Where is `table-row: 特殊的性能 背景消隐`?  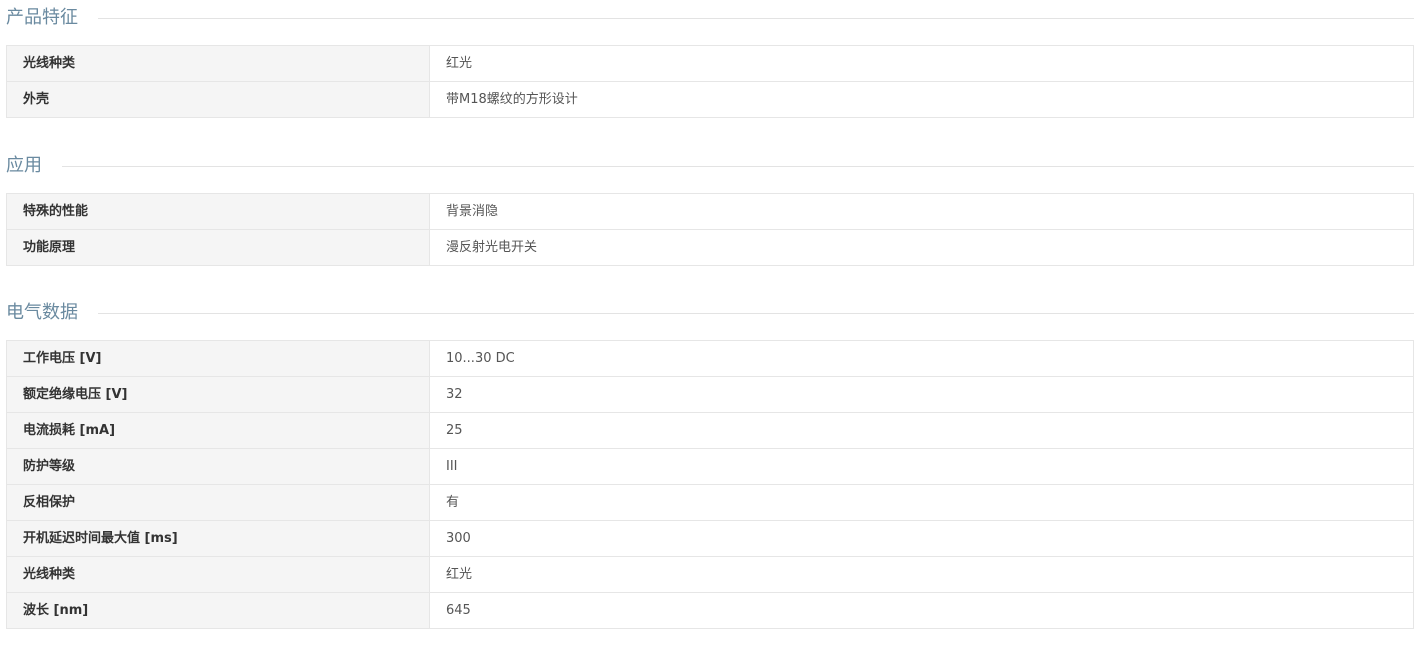
table-row: 特殊的性能 背景消隐 is located at coordinates (710, 211).